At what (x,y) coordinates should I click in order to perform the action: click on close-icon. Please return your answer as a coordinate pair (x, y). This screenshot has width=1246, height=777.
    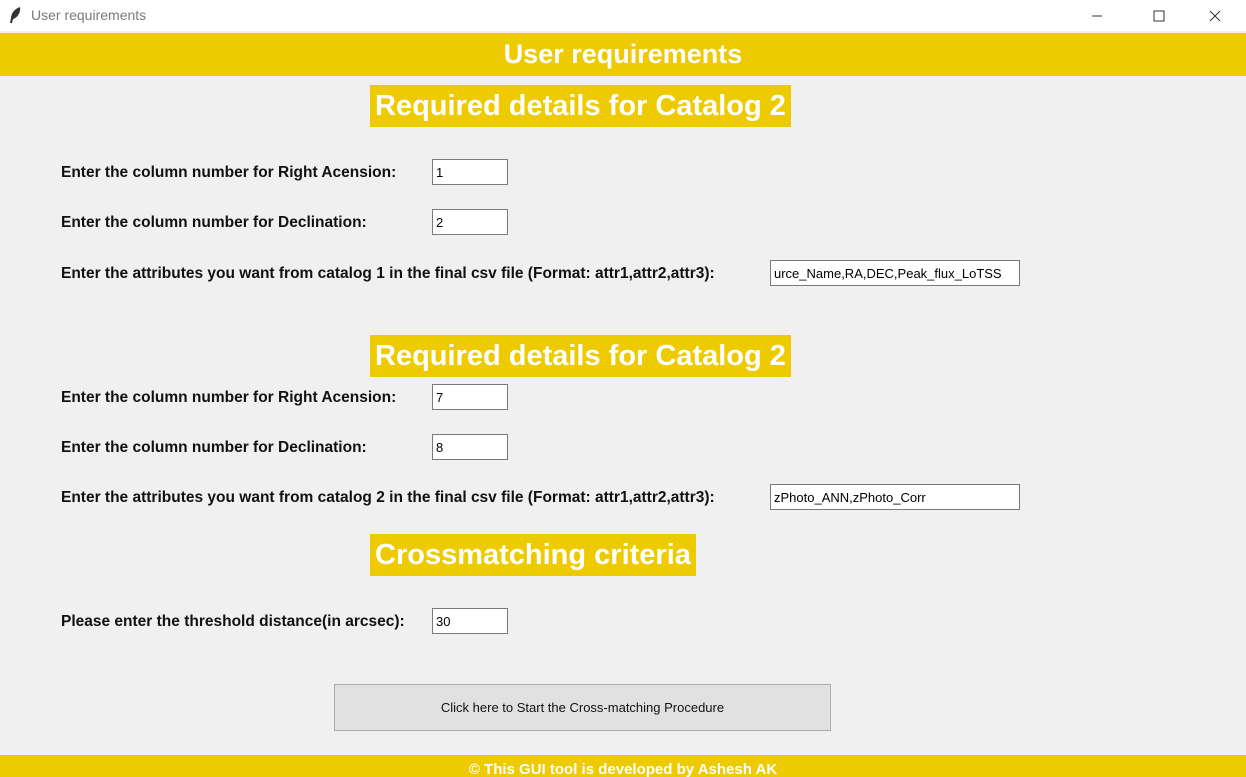
    Looking at the image, I should click on (1215, 15).